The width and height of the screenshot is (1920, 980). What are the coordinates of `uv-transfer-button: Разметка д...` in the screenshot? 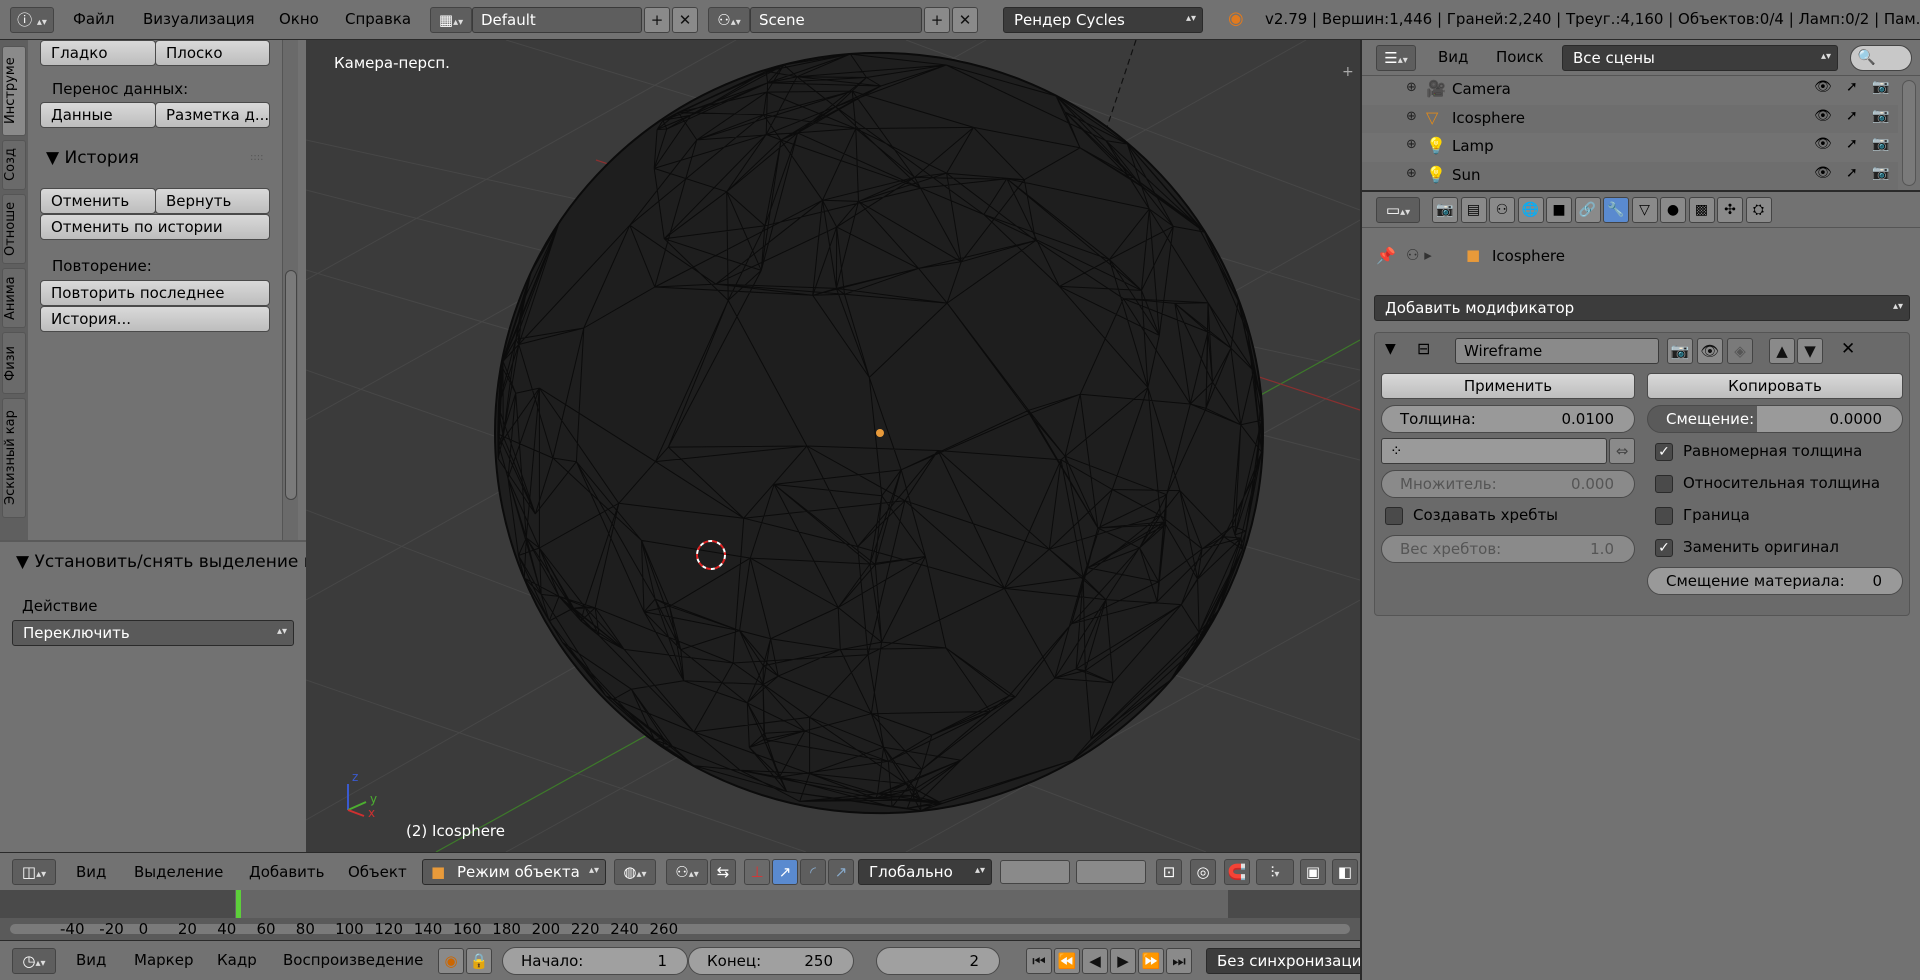 It's located at (212, 115).